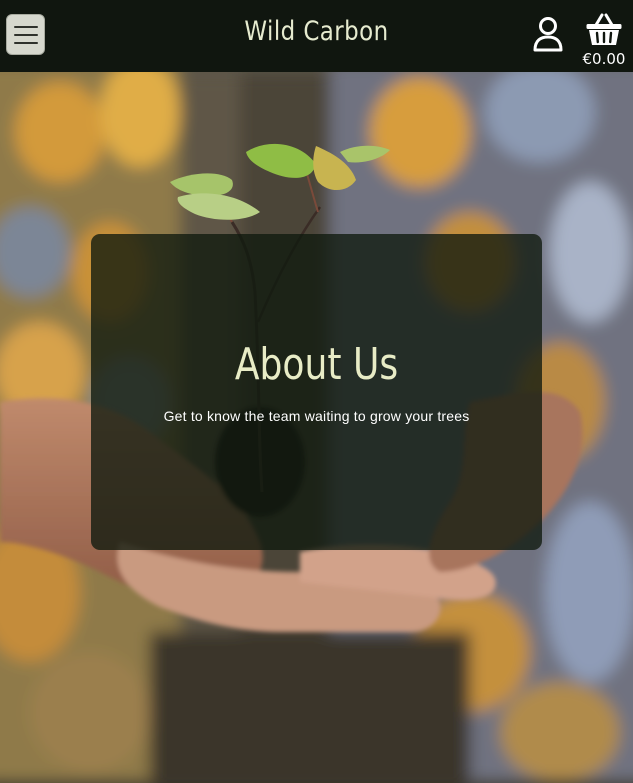  What do you see at coordinates (25, 26) in the screenshot?
I see `hamburger-menu-icon` at bounding box center [25, 26].